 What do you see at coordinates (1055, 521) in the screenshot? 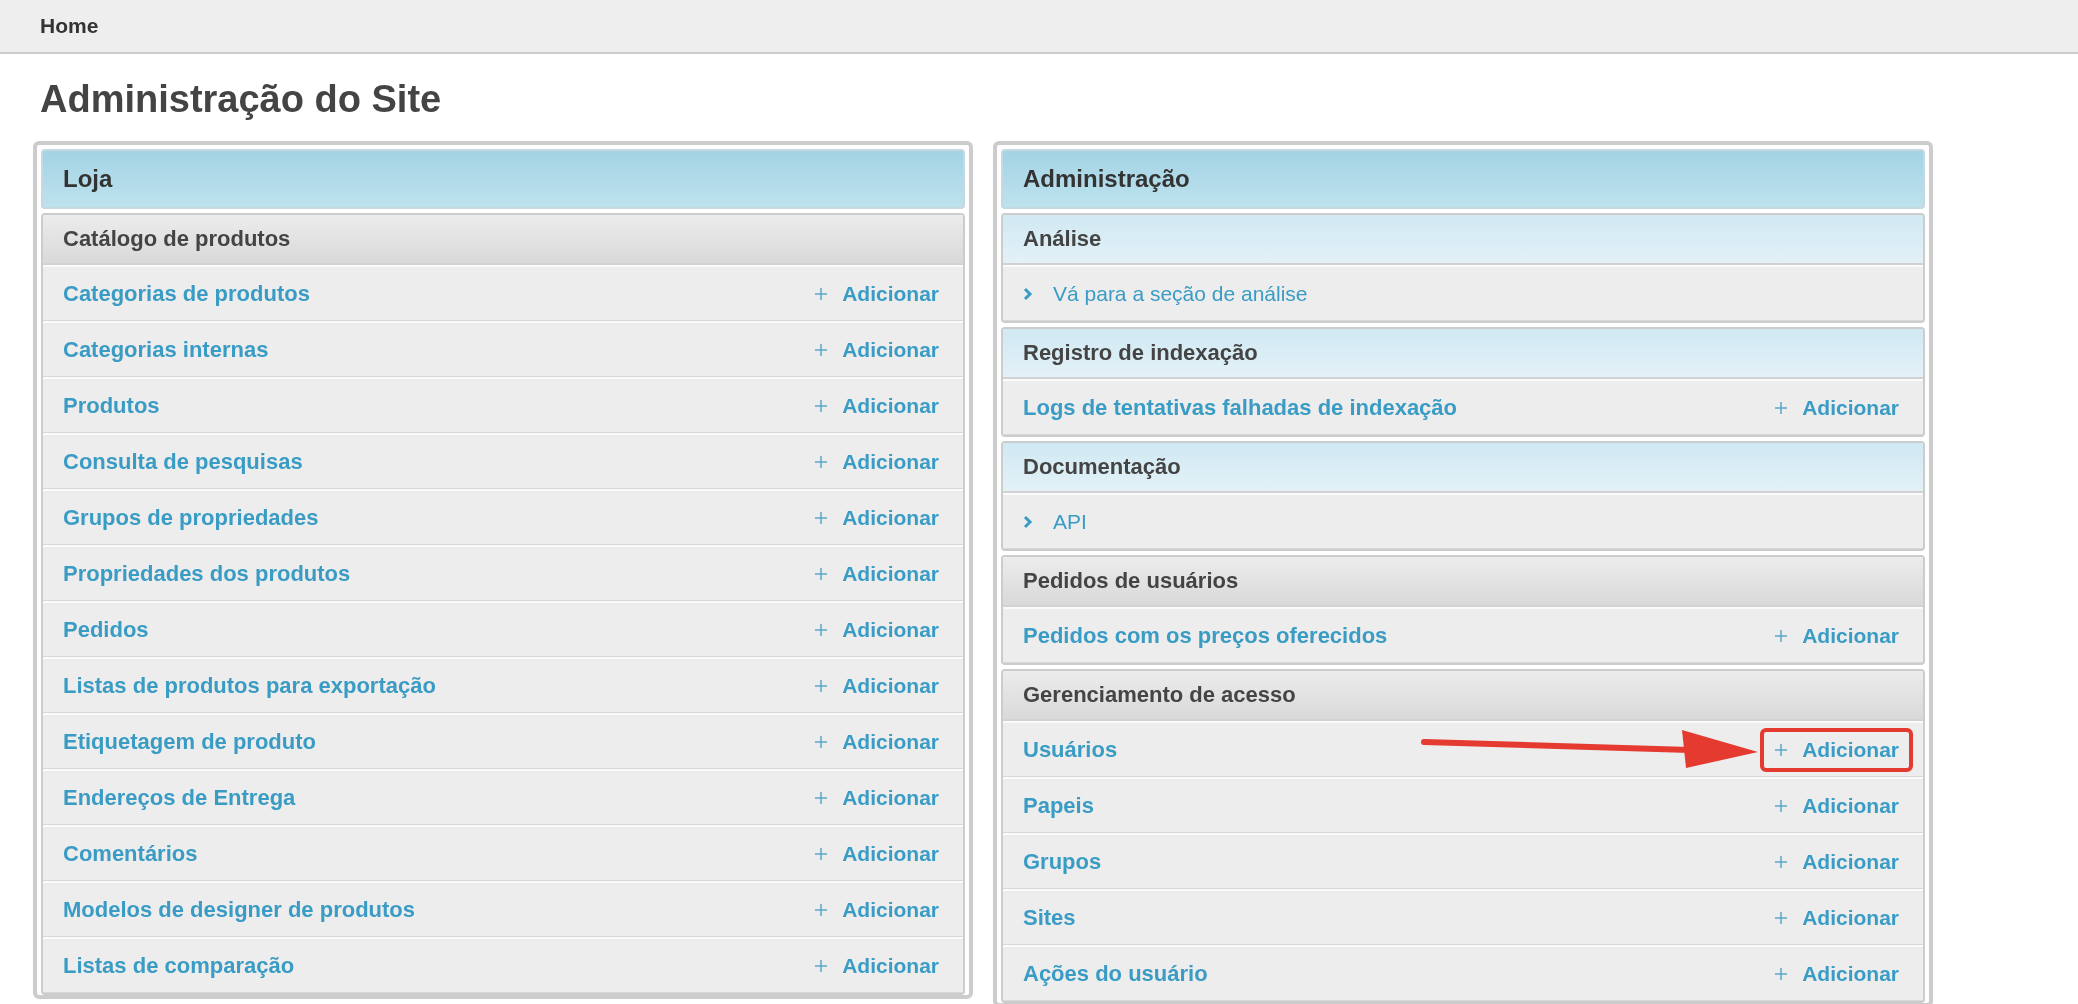
I see `section-link: API` at bounding box center [1055, 521].